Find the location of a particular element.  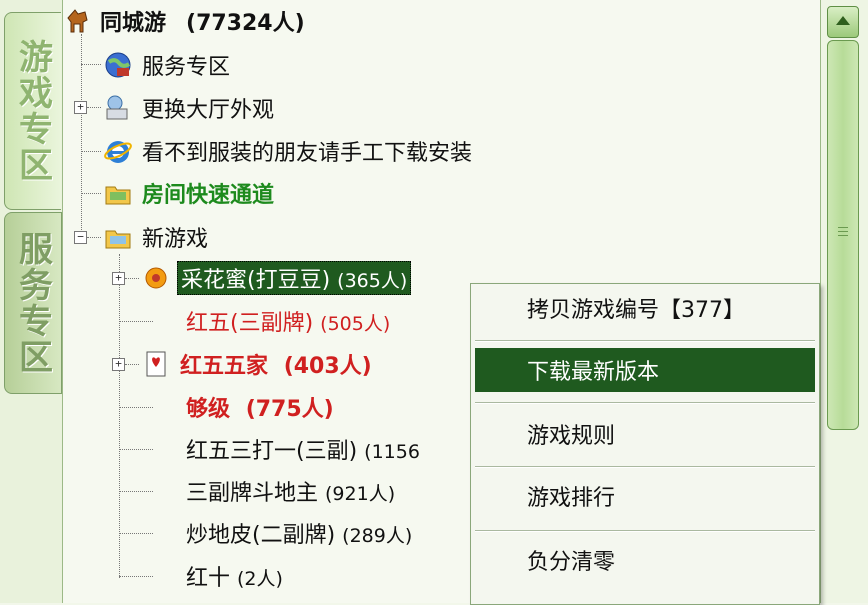

menu-item-game-rules: 游戏规则 is located at coordinates (645, 434).